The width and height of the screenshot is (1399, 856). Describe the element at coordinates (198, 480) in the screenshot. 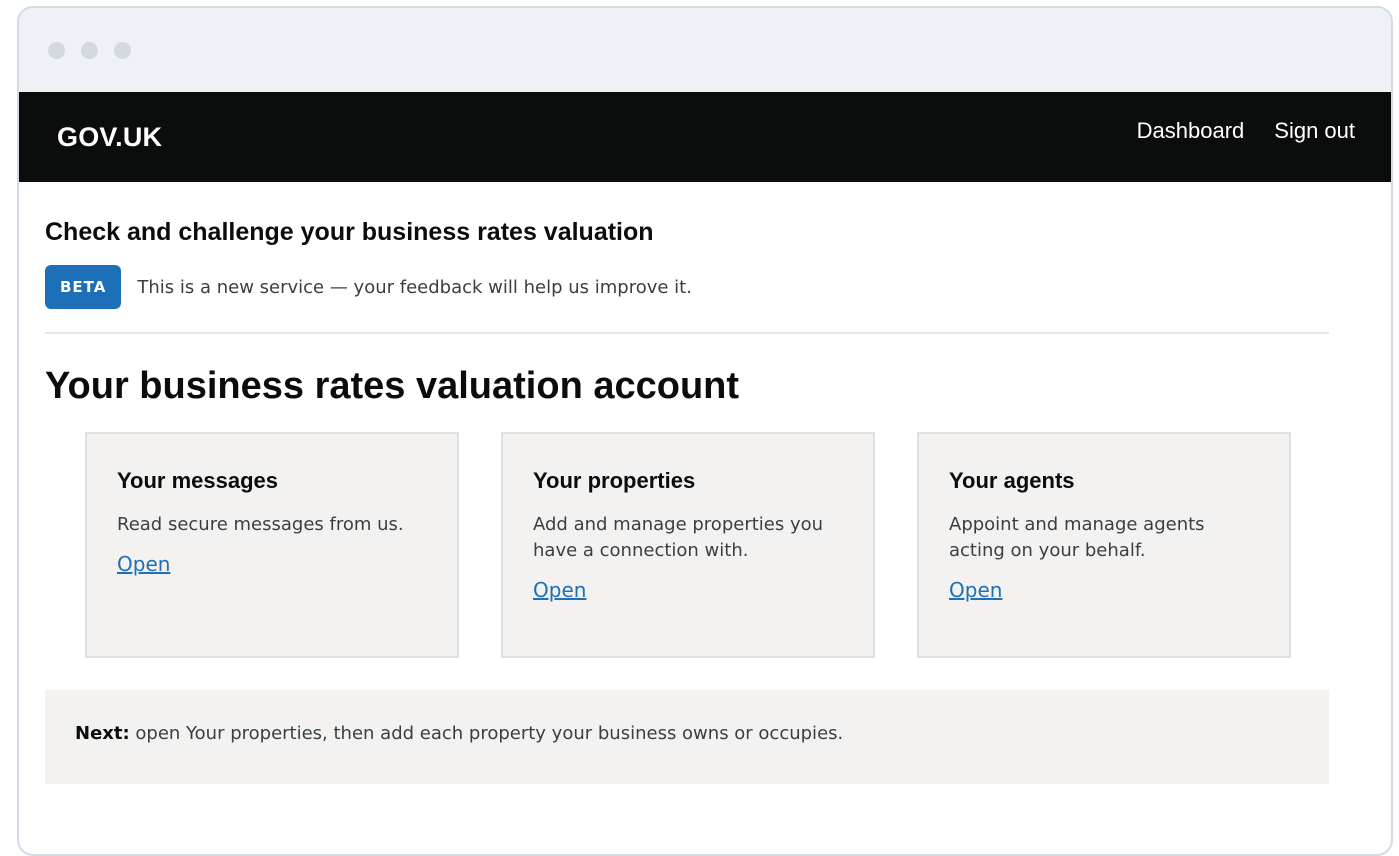

I see `card-title: Your messages` at that location.